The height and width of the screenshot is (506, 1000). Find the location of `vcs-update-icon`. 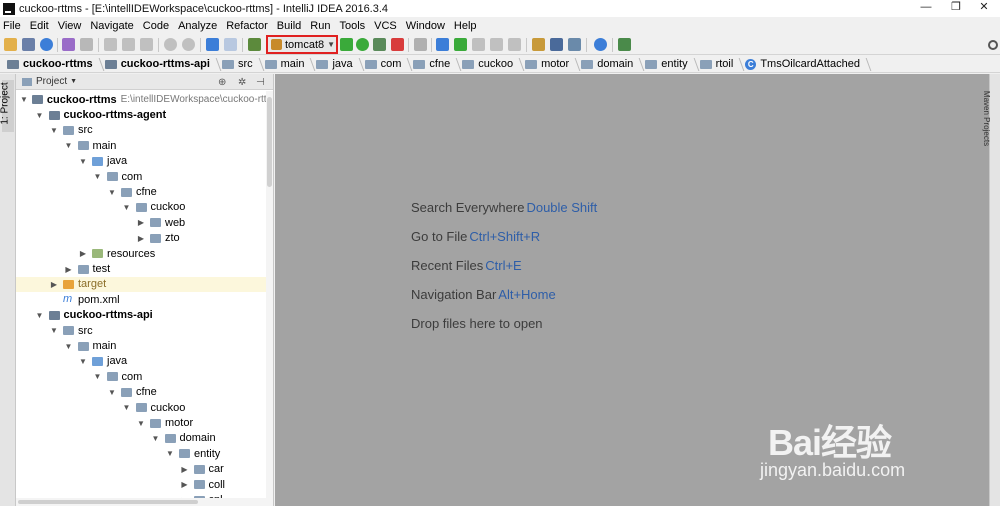

vcs-update-icon is located at coordinates (442, 44).